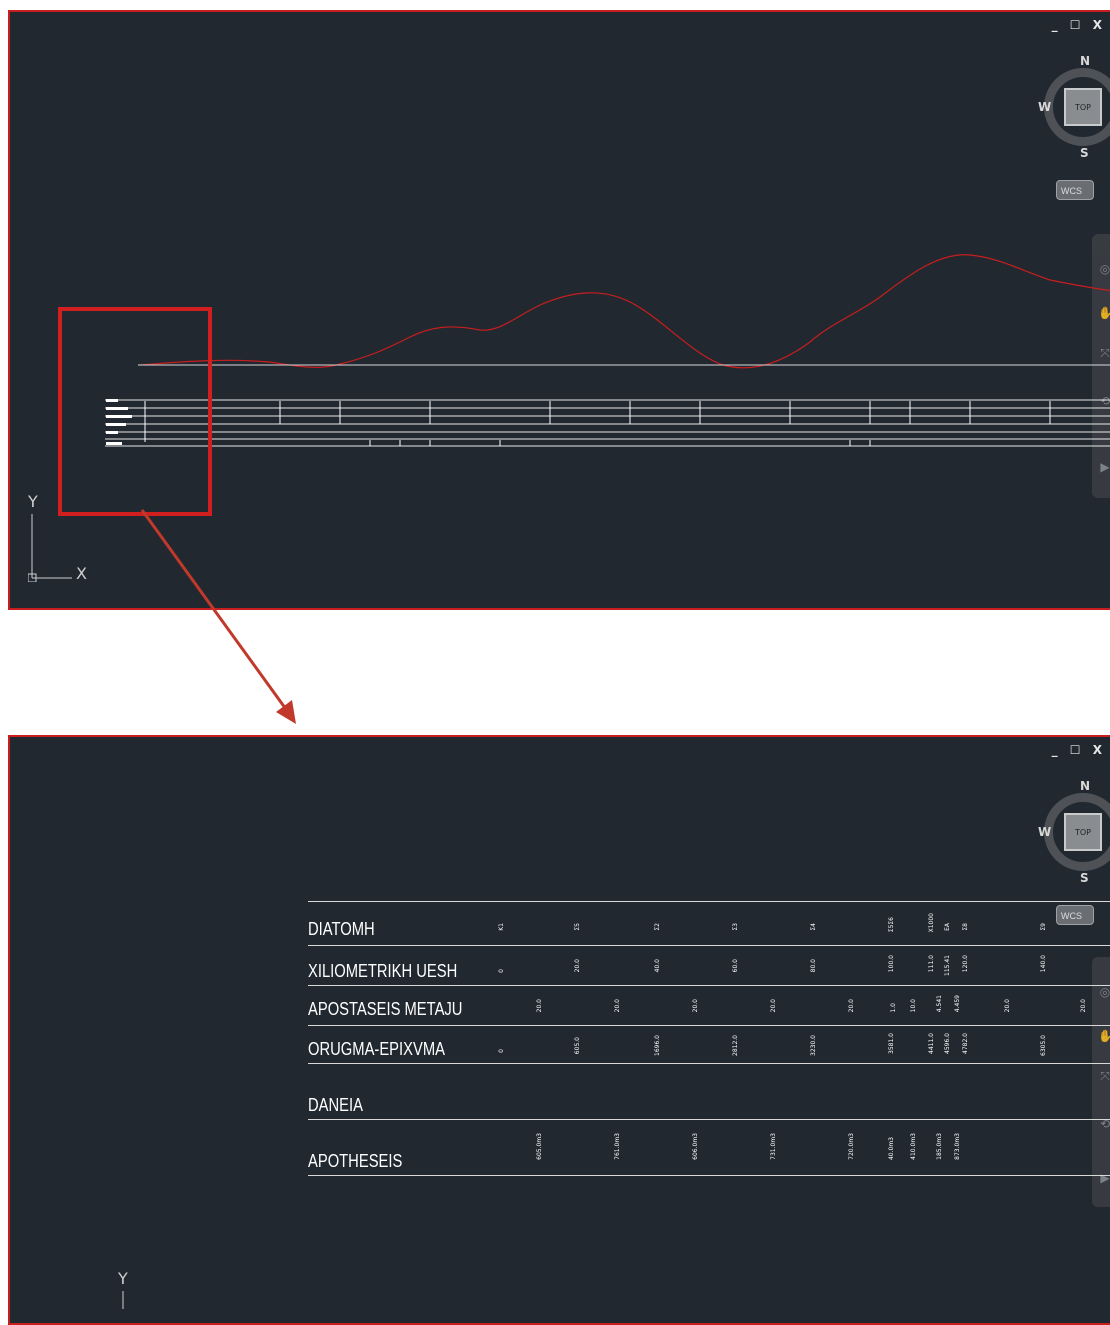 The image size is (1110, 1325). I want to click on table-cell: 140.0, so click(1043, 964).